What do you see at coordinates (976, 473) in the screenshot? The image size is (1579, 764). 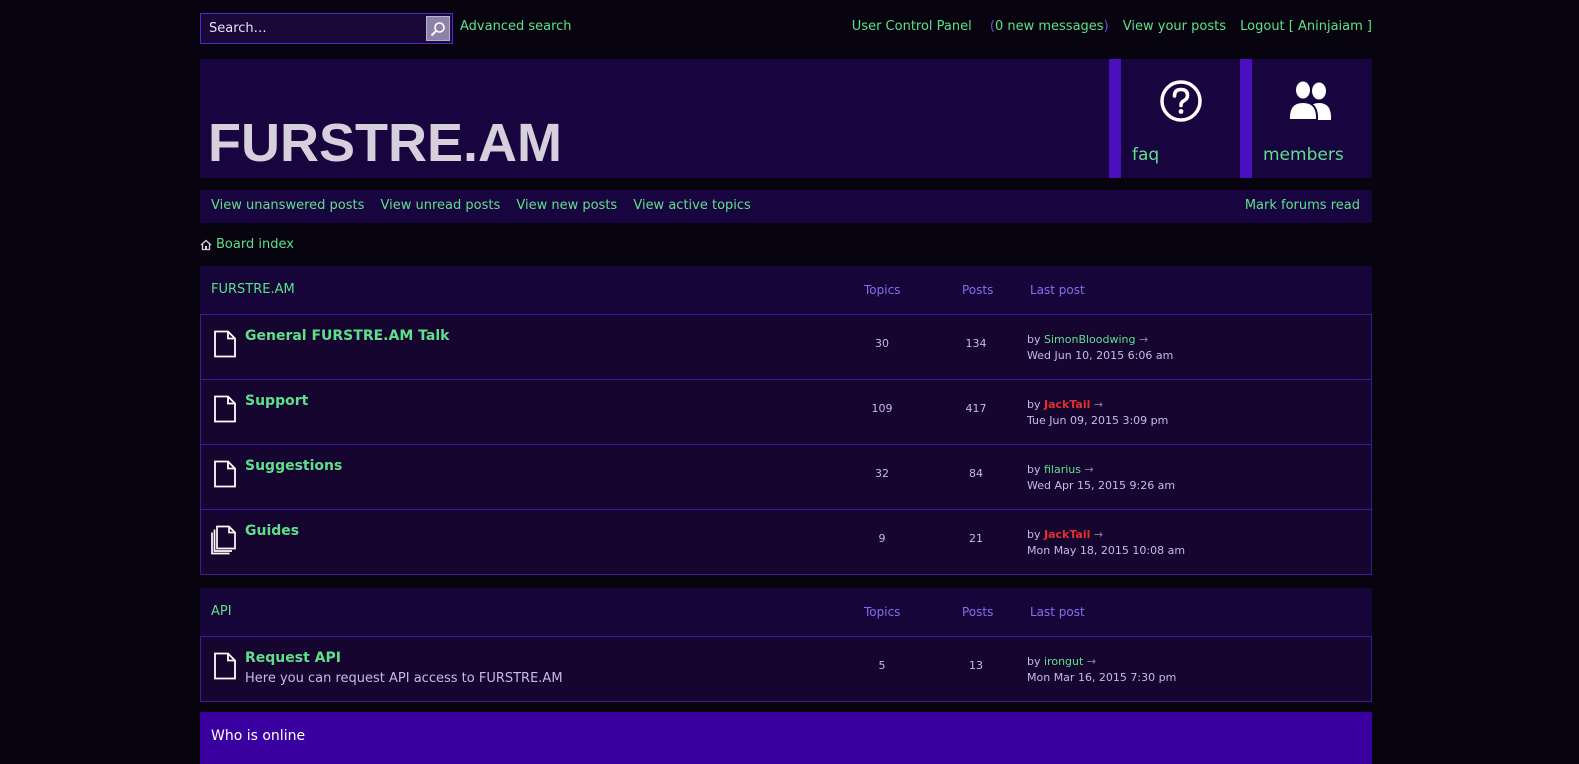 I see `forum-posts-count: 84` at bounding box center [976, 473].